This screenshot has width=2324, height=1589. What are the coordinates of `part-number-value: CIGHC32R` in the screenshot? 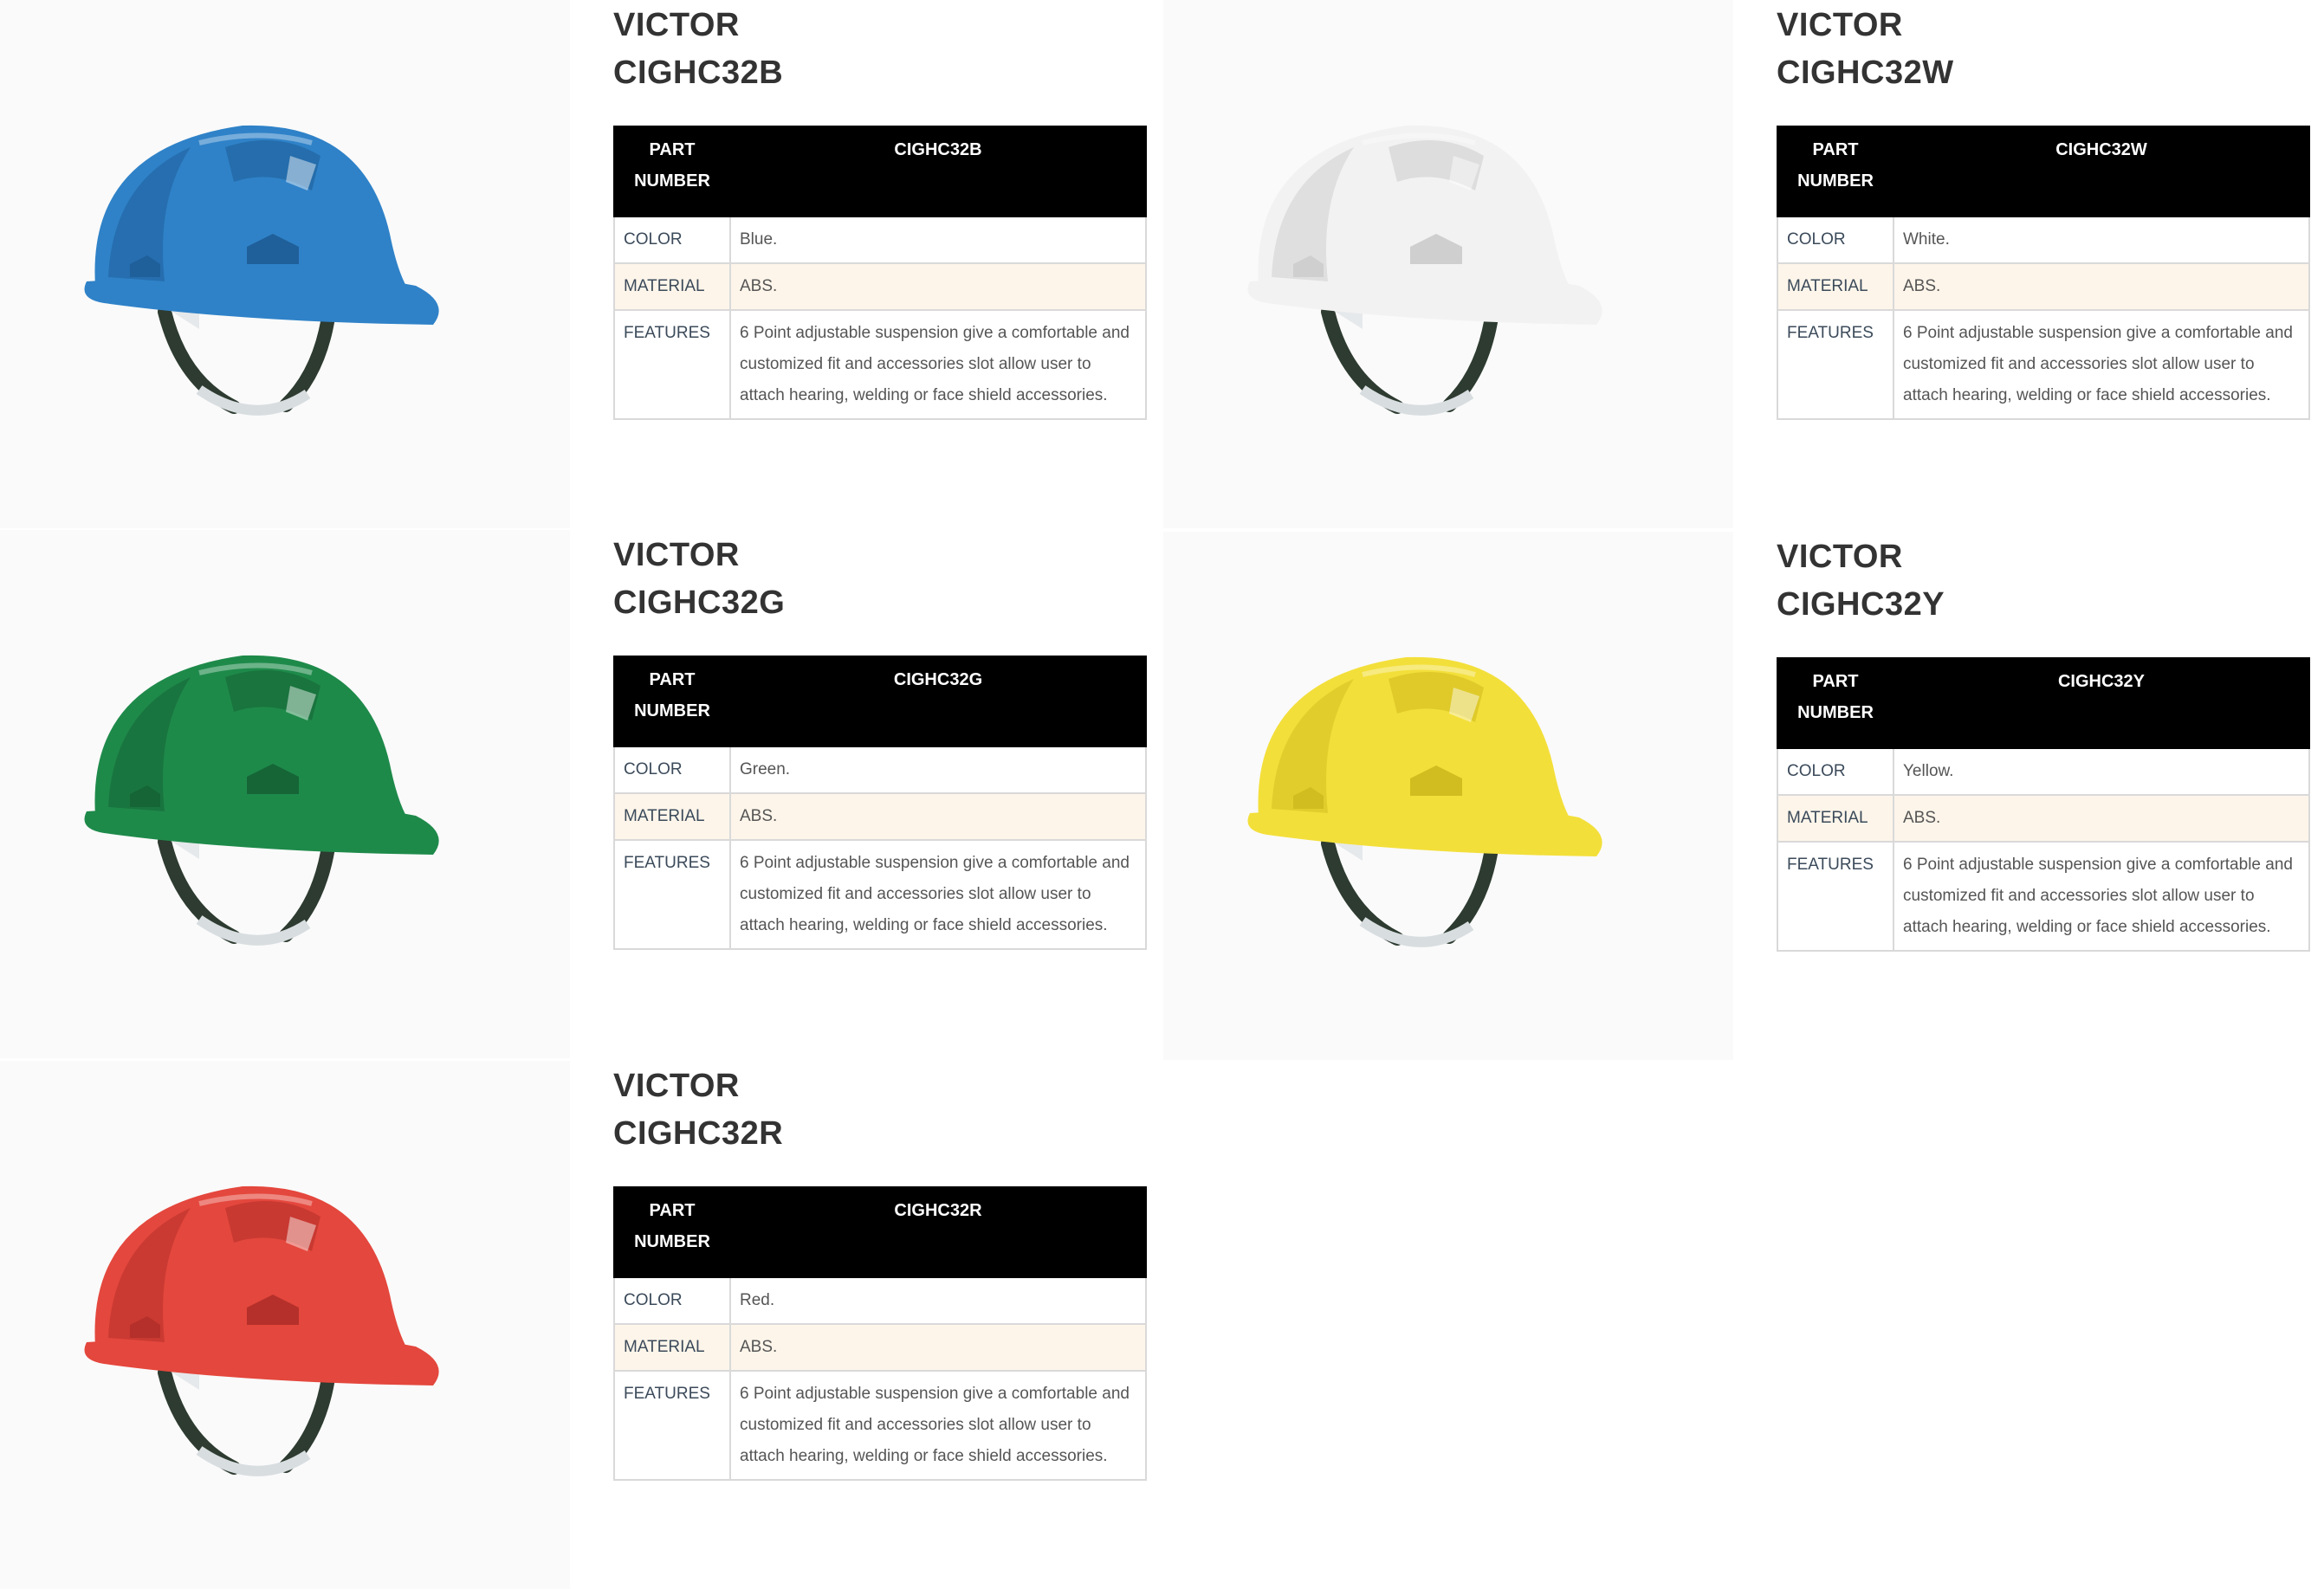 It's located at (938, 1232).